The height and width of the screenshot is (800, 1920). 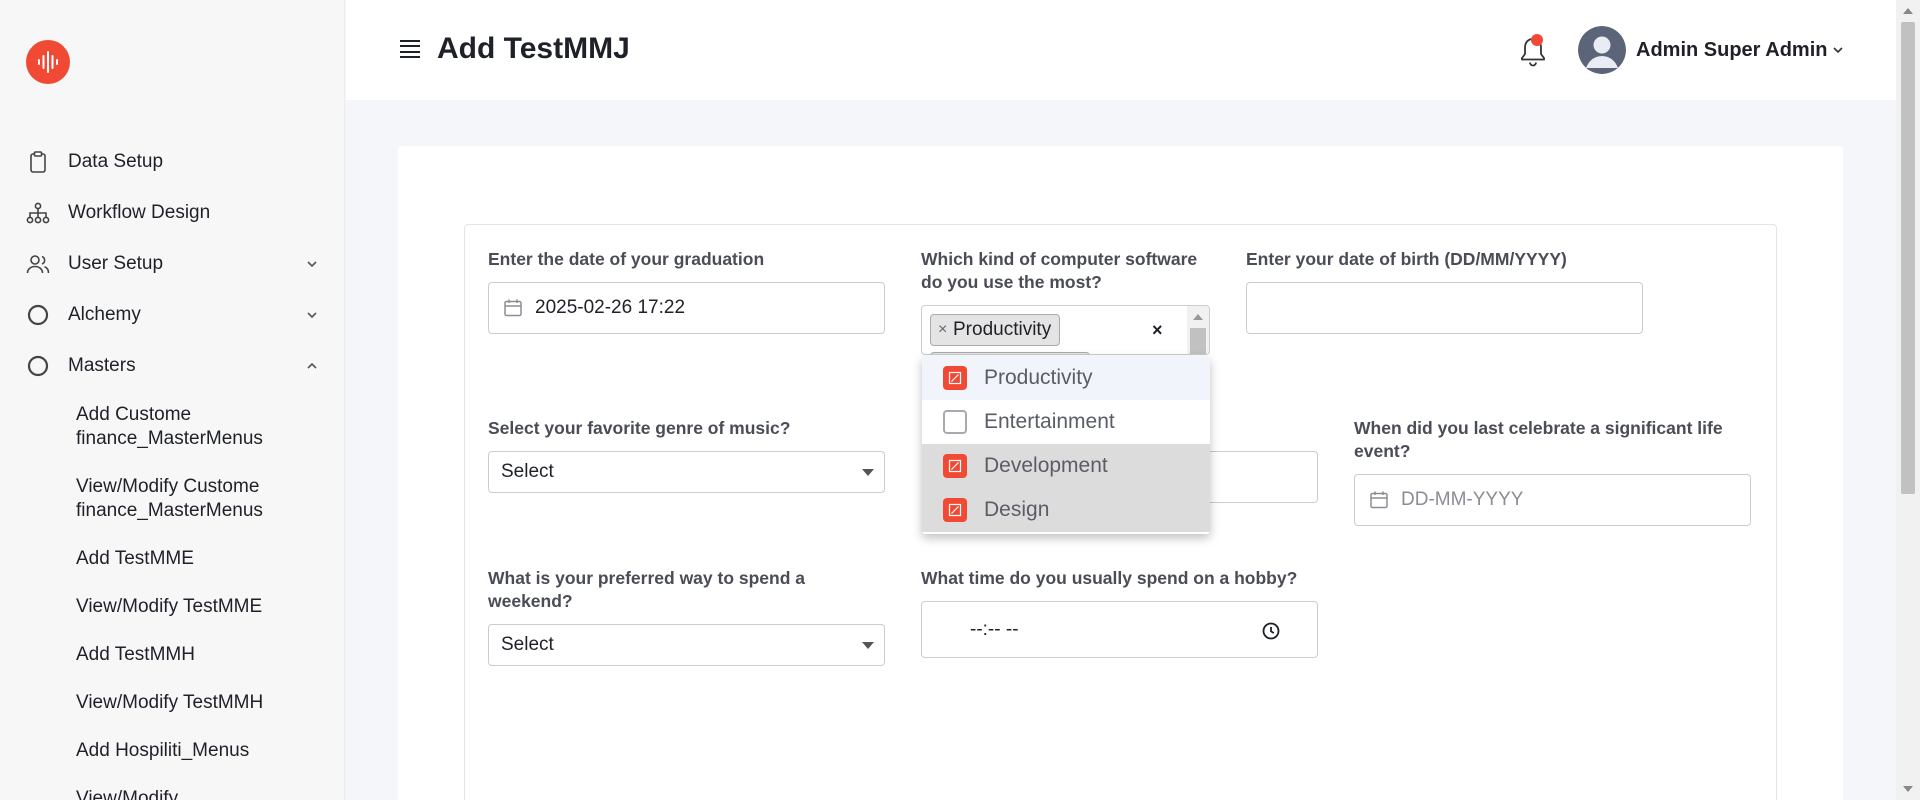 I want to click on soundwave-icon, so click(x=48, y=62).